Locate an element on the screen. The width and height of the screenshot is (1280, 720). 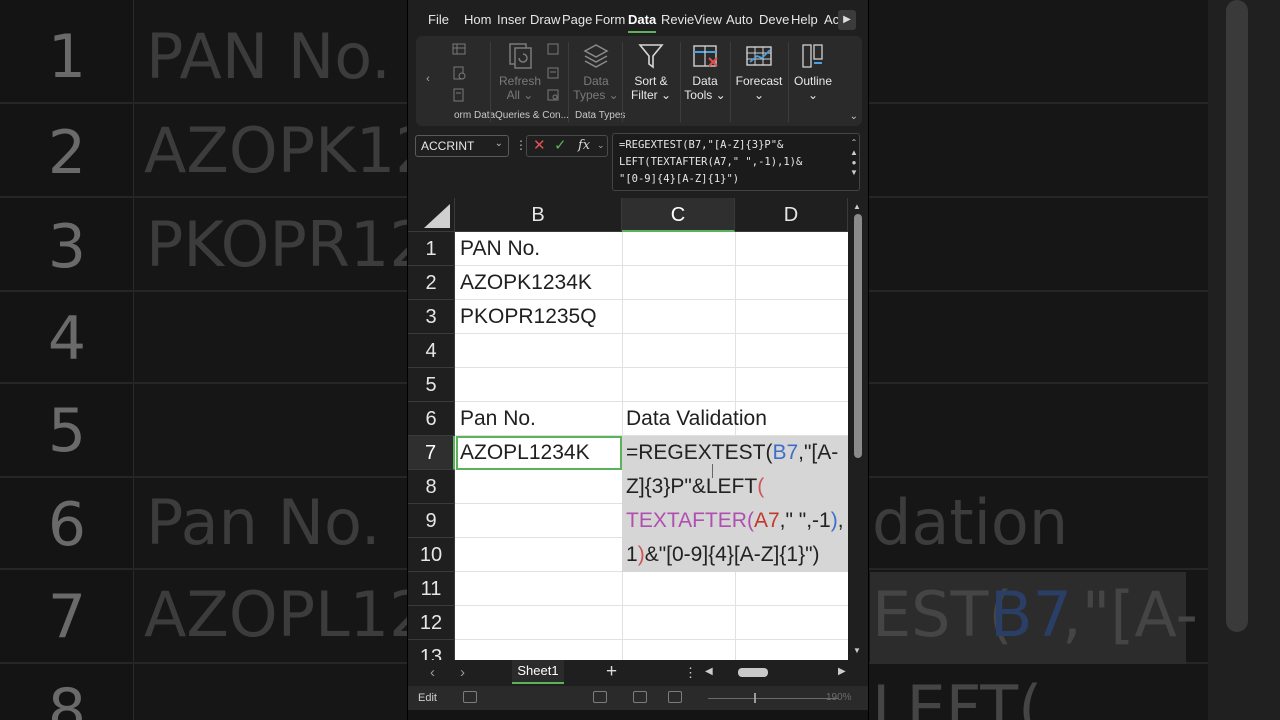
cell-b2: AZOPK1234K is located at coordinates (524, 283).